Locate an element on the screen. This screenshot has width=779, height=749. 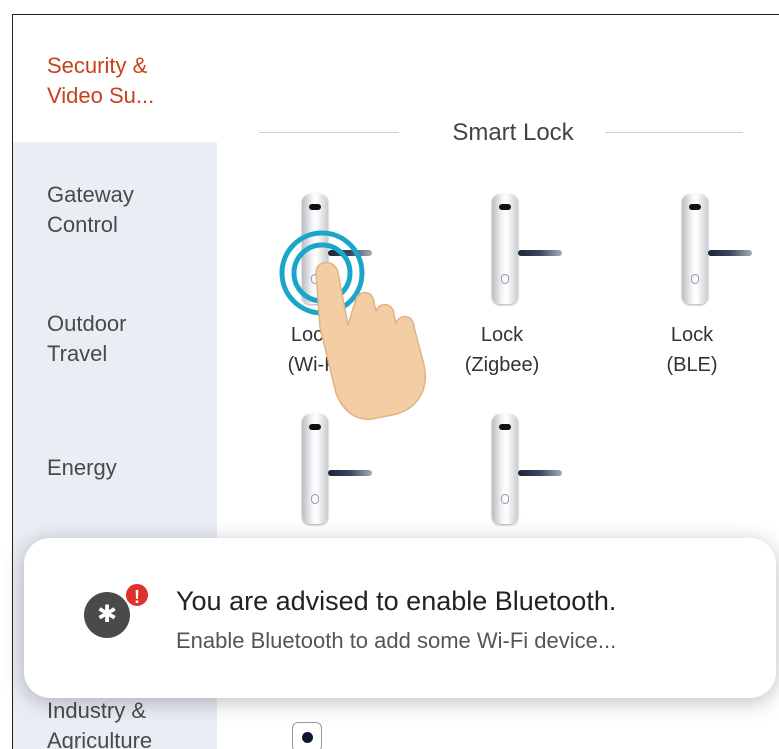
alert-badge: ! is located at coordinates (137, 595).